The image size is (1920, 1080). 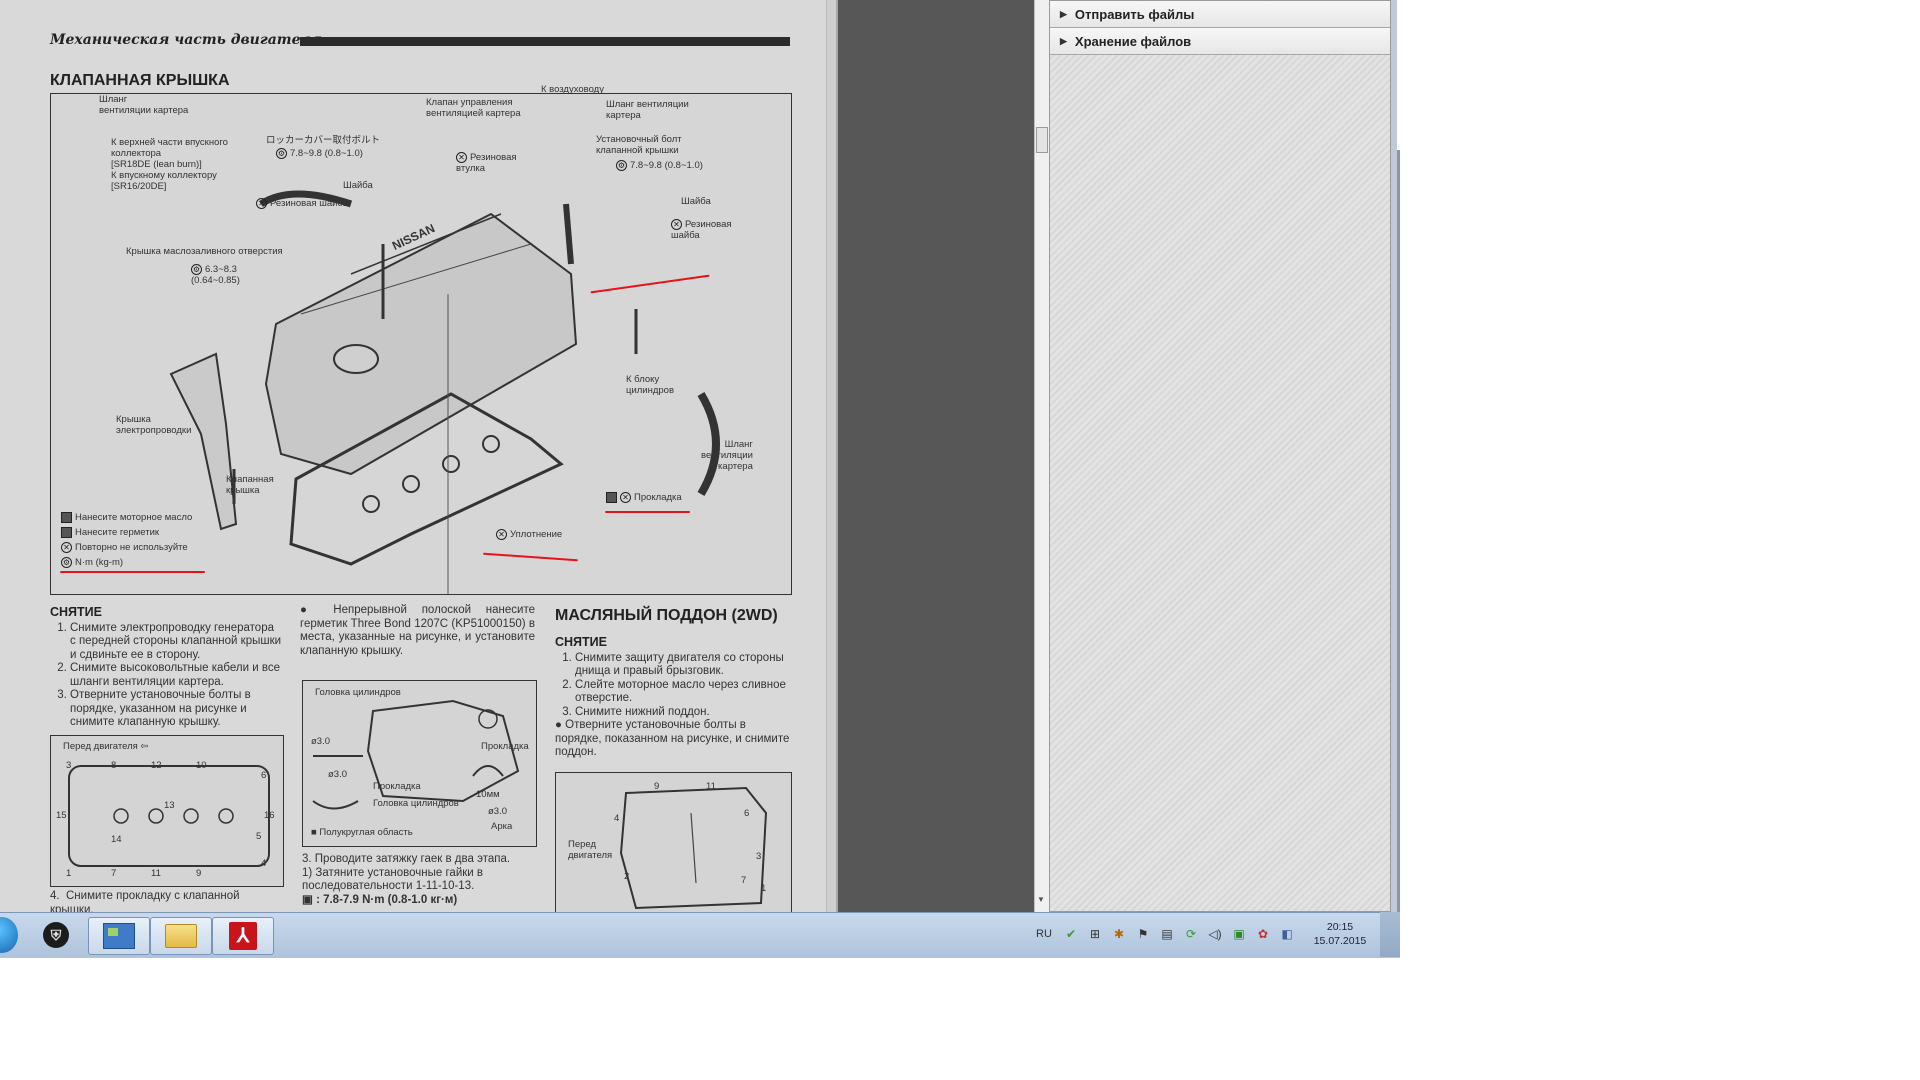 What do you see at coordinates (759, 856) in the screenshot?
I see `pan-bolt-number: 3` at bounding box center [759, 856].